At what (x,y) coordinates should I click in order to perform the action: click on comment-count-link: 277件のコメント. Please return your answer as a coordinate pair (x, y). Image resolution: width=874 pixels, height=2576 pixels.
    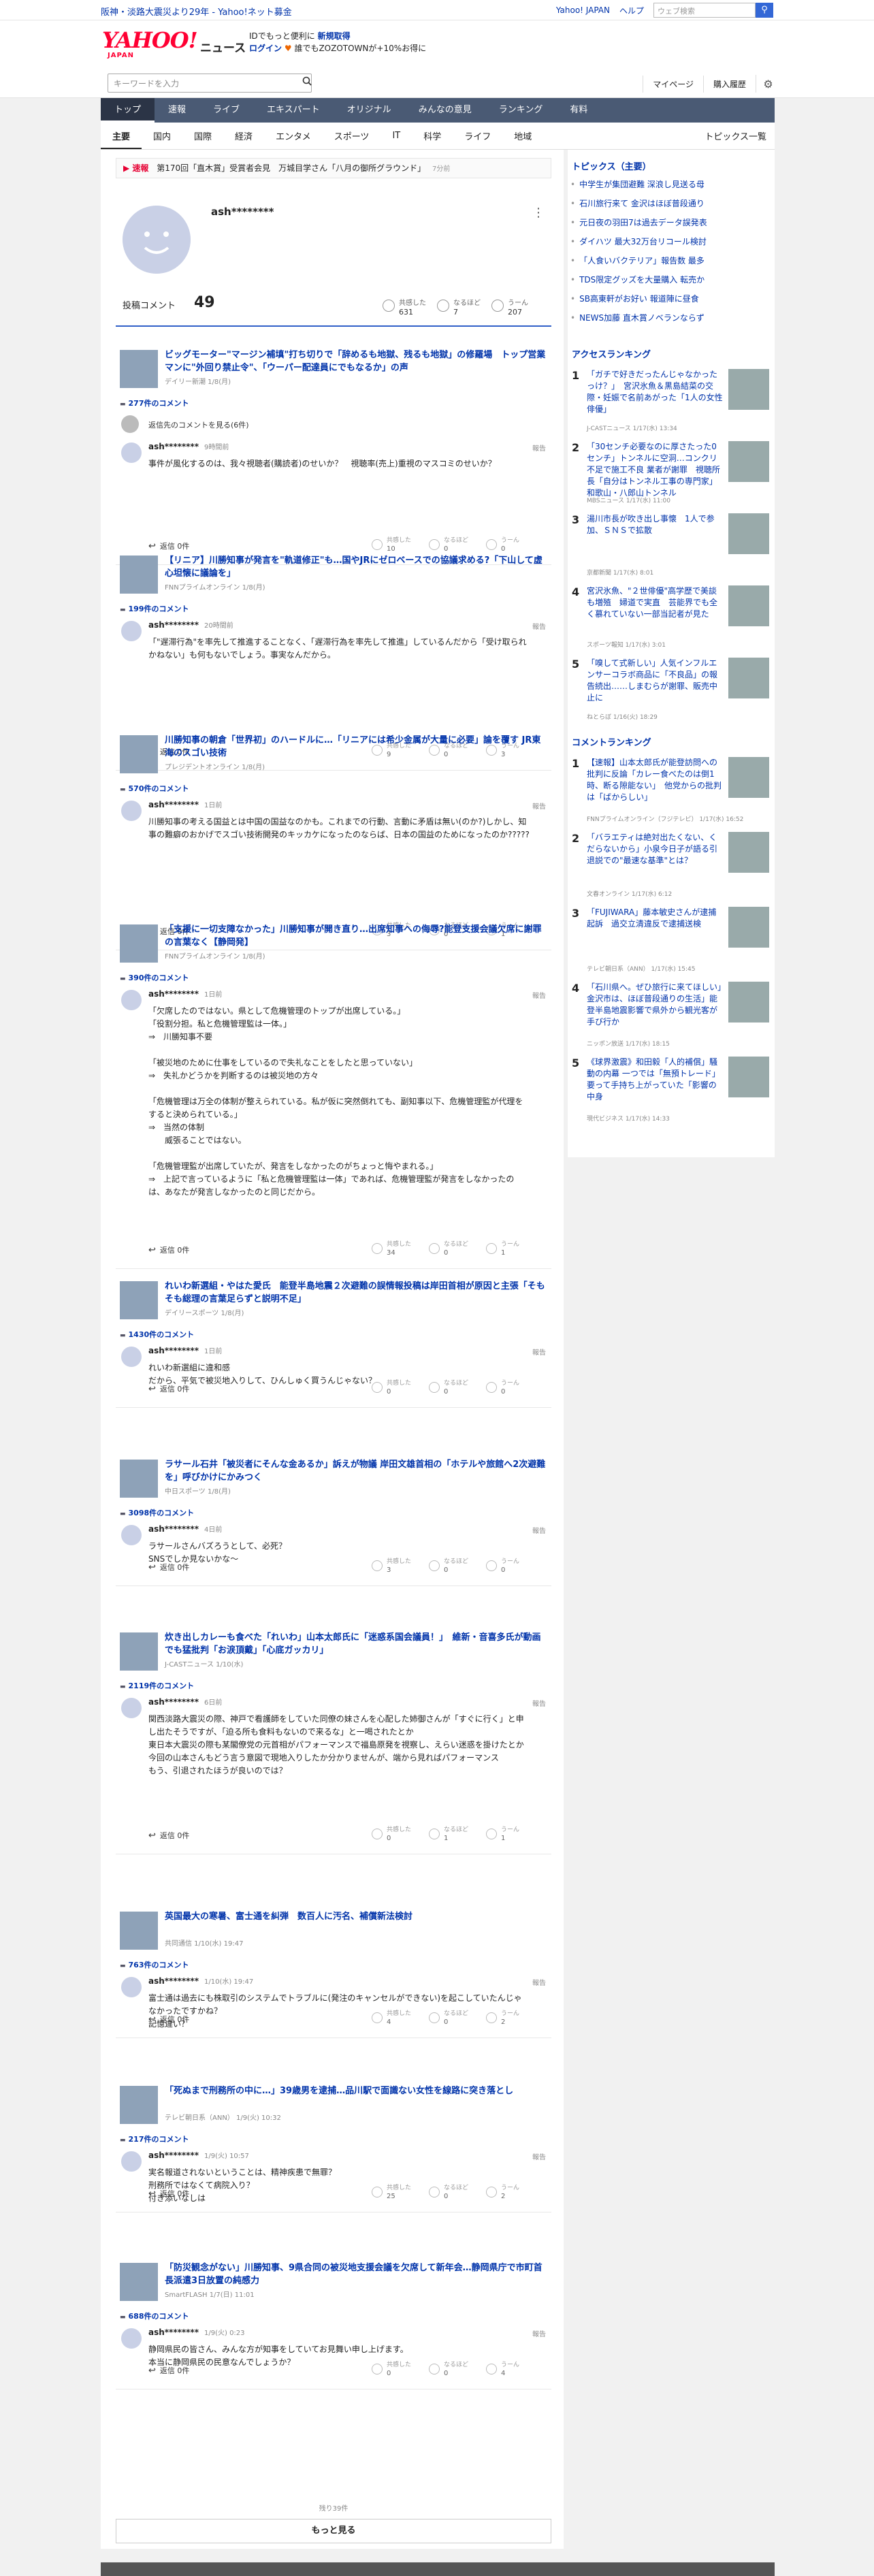
    Looking at the image, I should click on (154, 403).